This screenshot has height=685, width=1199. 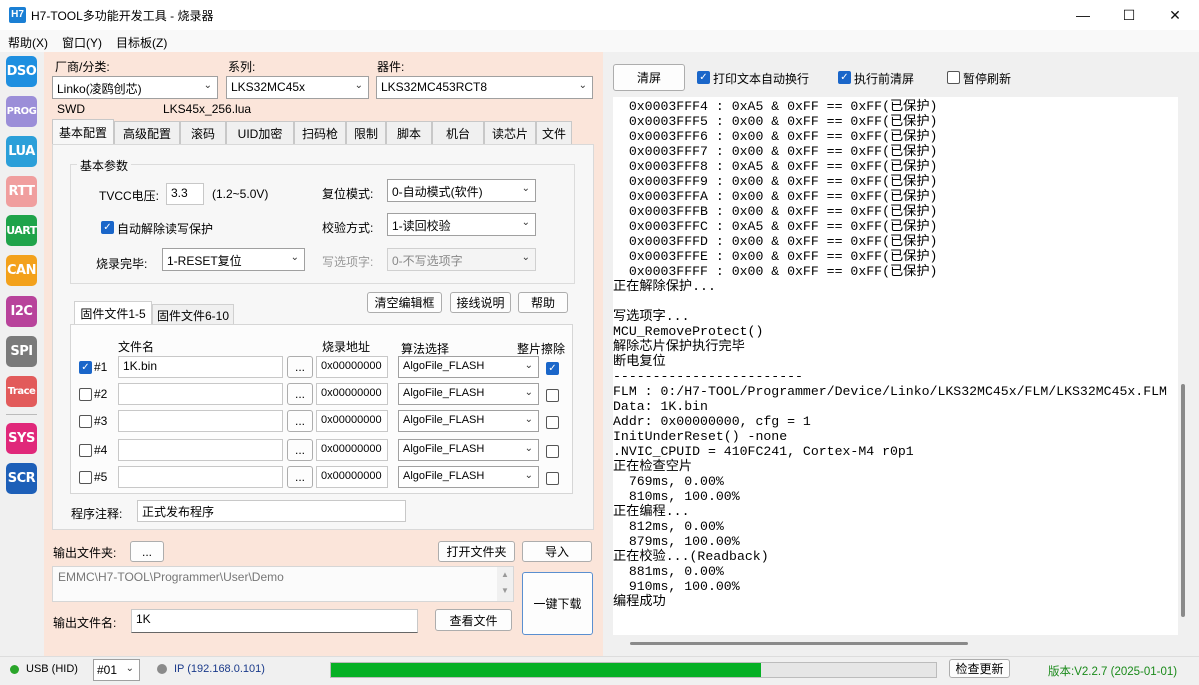 I want to click on series-select: LKS32MC45x ⌄, so click(x=297, y=87).